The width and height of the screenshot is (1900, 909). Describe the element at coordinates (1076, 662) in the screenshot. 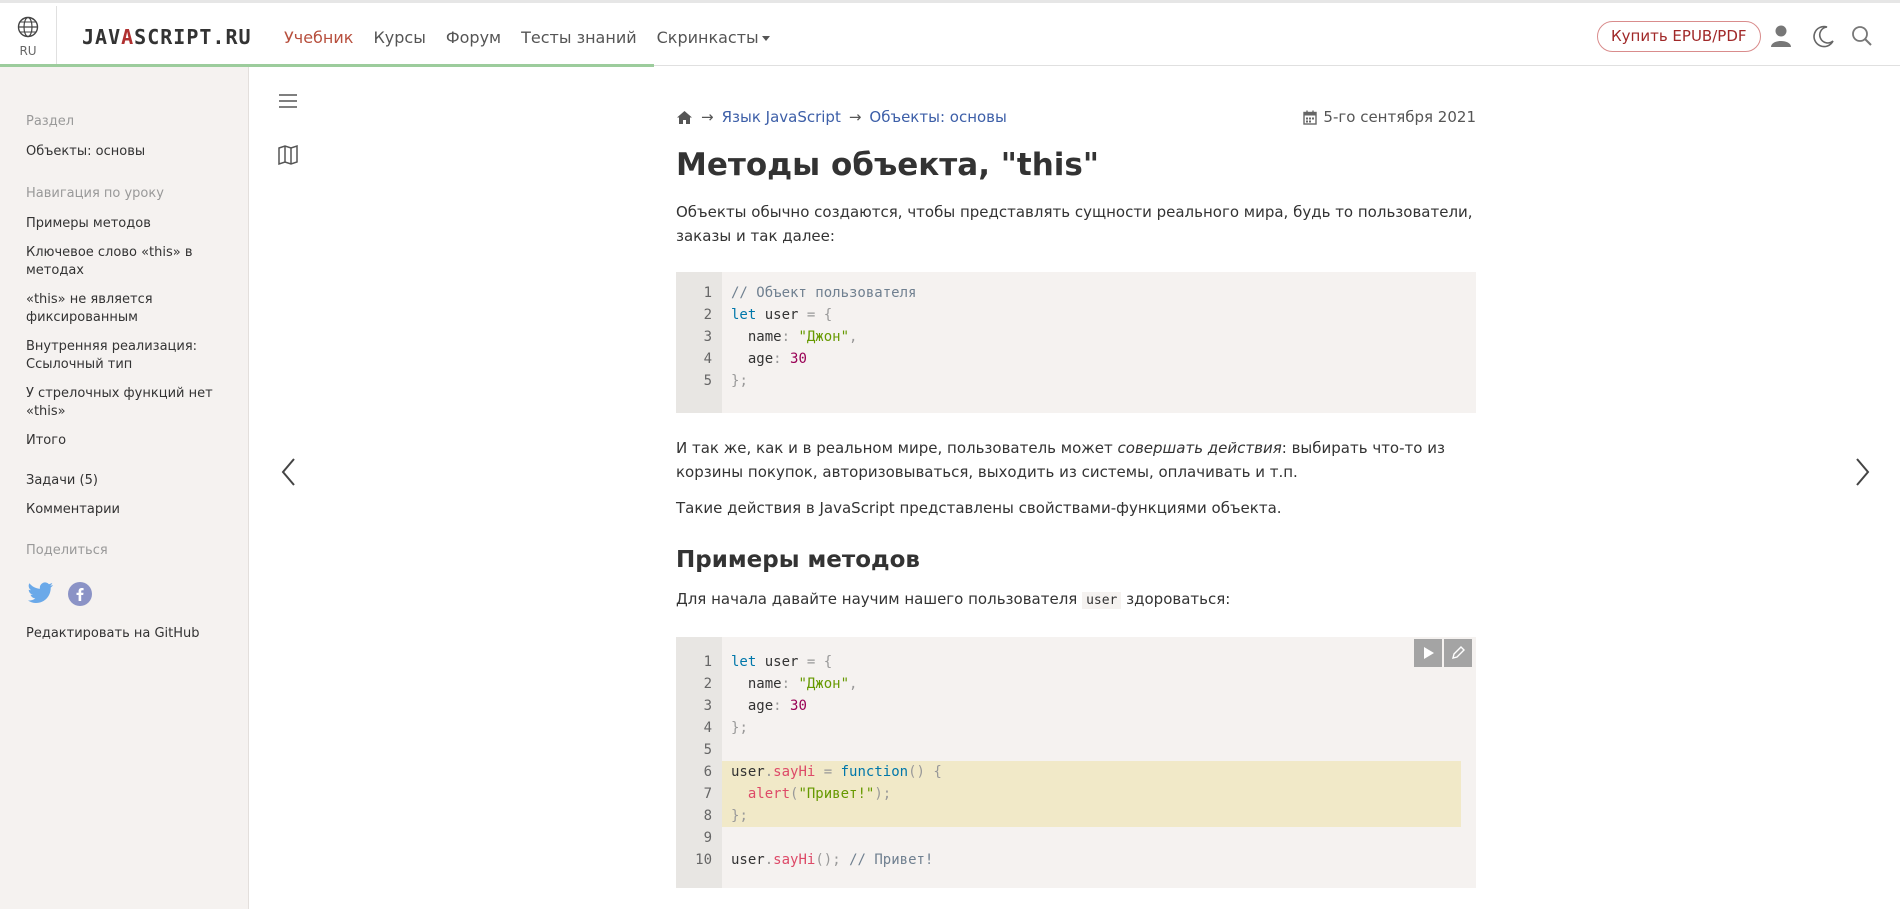

I see `code-line: 1 let user = {` at that location.